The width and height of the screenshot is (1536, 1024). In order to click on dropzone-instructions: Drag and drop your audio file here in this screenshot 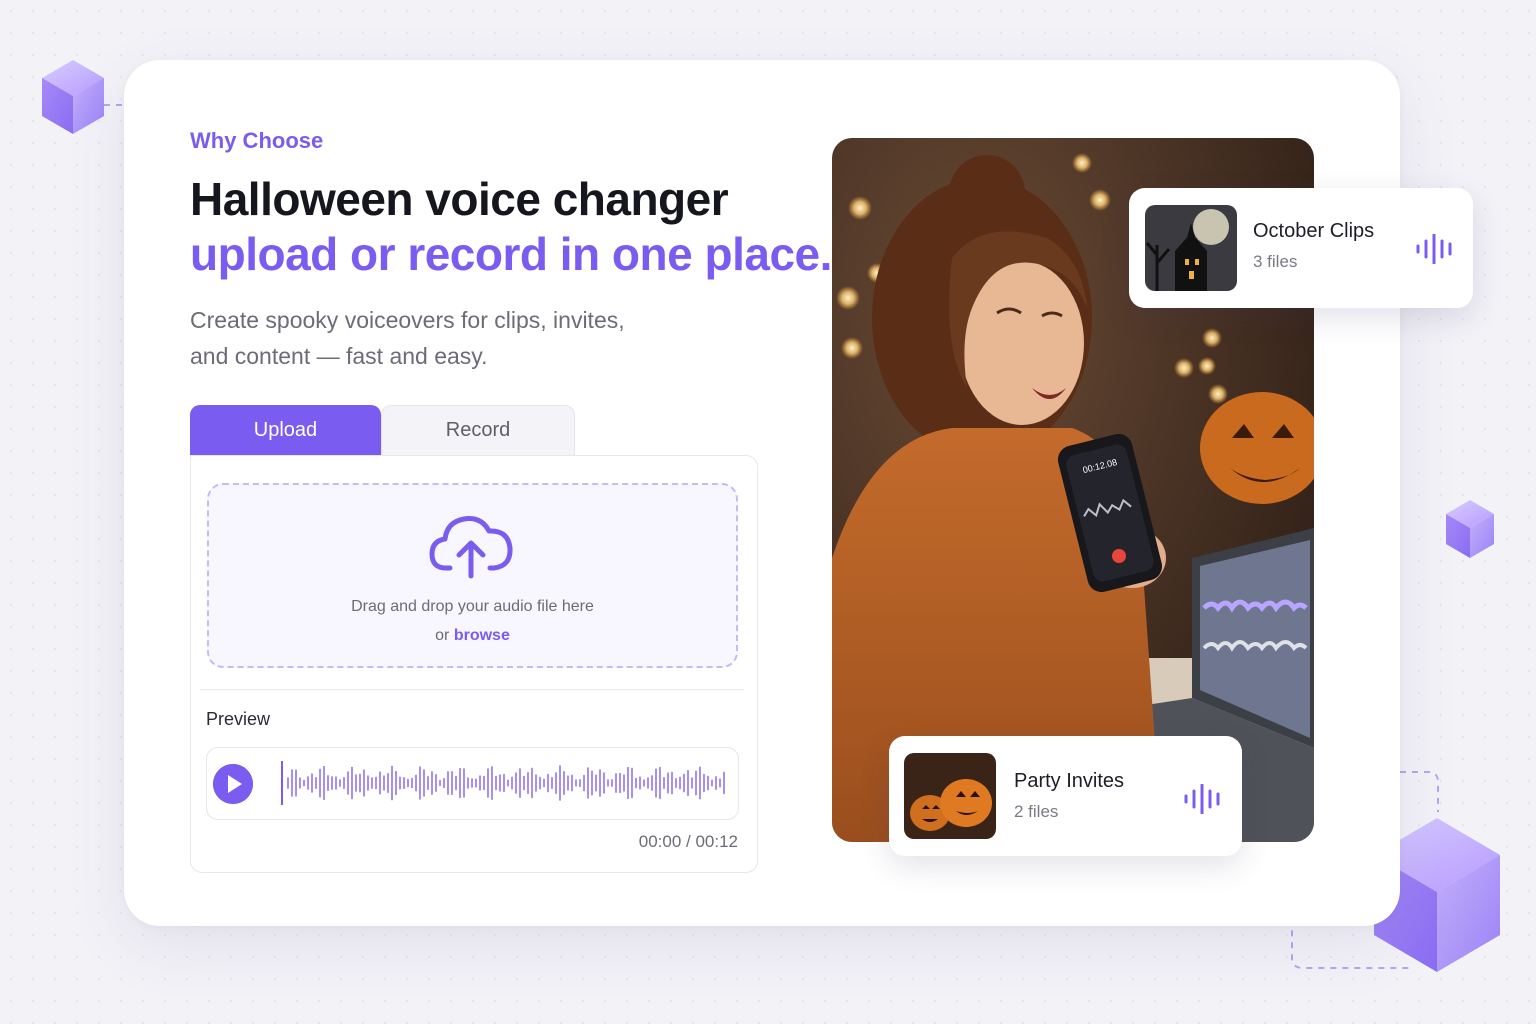, I will do `click(472, 606)`.